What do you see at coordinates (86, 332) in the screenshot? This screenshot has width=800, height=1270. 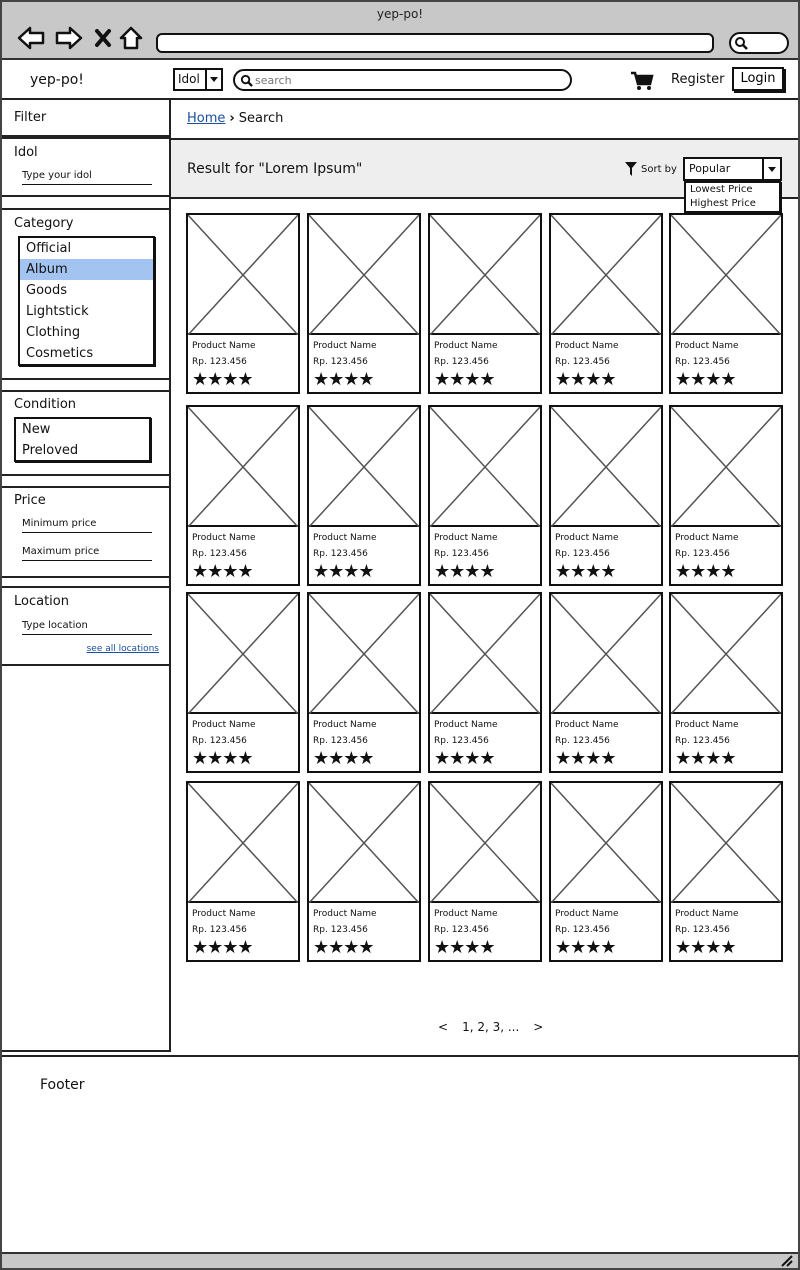 I see `category-option-clothing: Clothing` at bounding box center [86, 332].